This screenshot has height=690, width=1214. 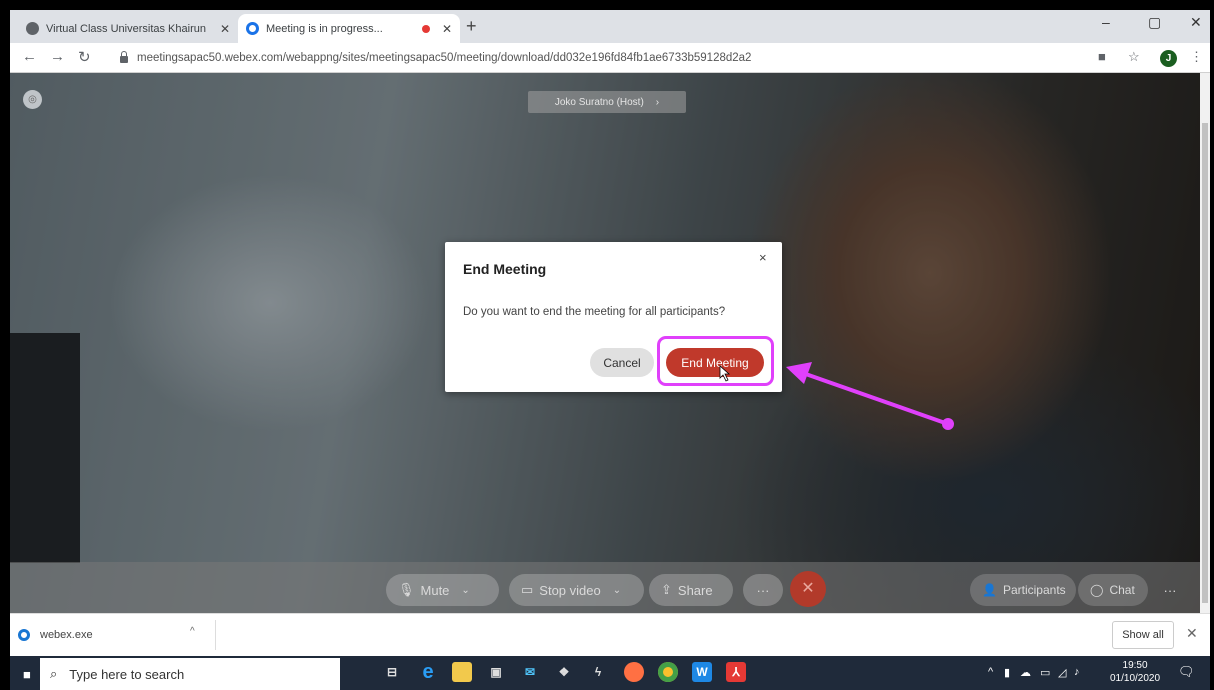 What do you see at coordinates (725, 373) in the screenshot?
I see `hand-cursor-icon` at bounding box center [725, 373].